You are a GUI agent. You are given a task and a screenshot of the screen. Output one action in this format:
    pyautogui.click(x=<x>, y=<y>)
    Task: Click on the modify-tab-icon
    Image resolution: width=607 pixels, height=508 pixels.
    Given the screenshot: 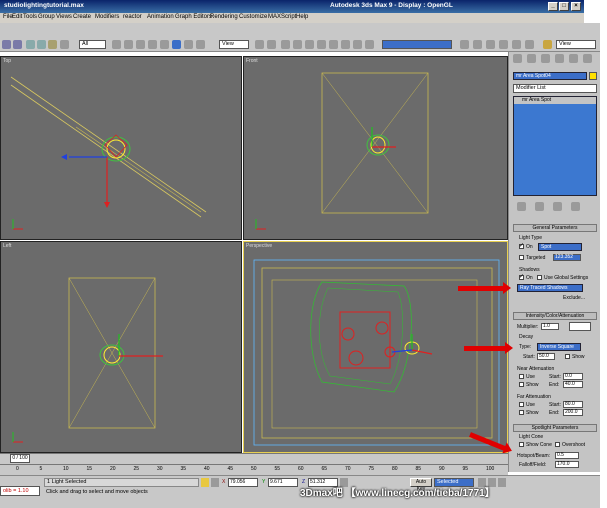 What is the action you would take?
    pyautogui.click(x=531, y=58)
    